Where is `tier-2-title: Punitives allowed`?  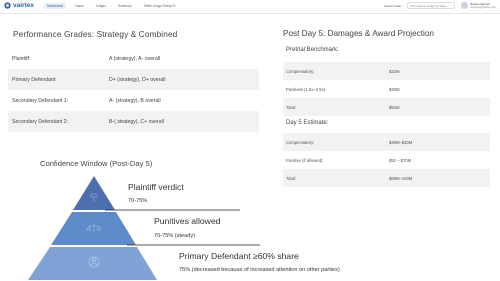 tier-2-title: Punitives allowed is located at coordinates (187, 221).